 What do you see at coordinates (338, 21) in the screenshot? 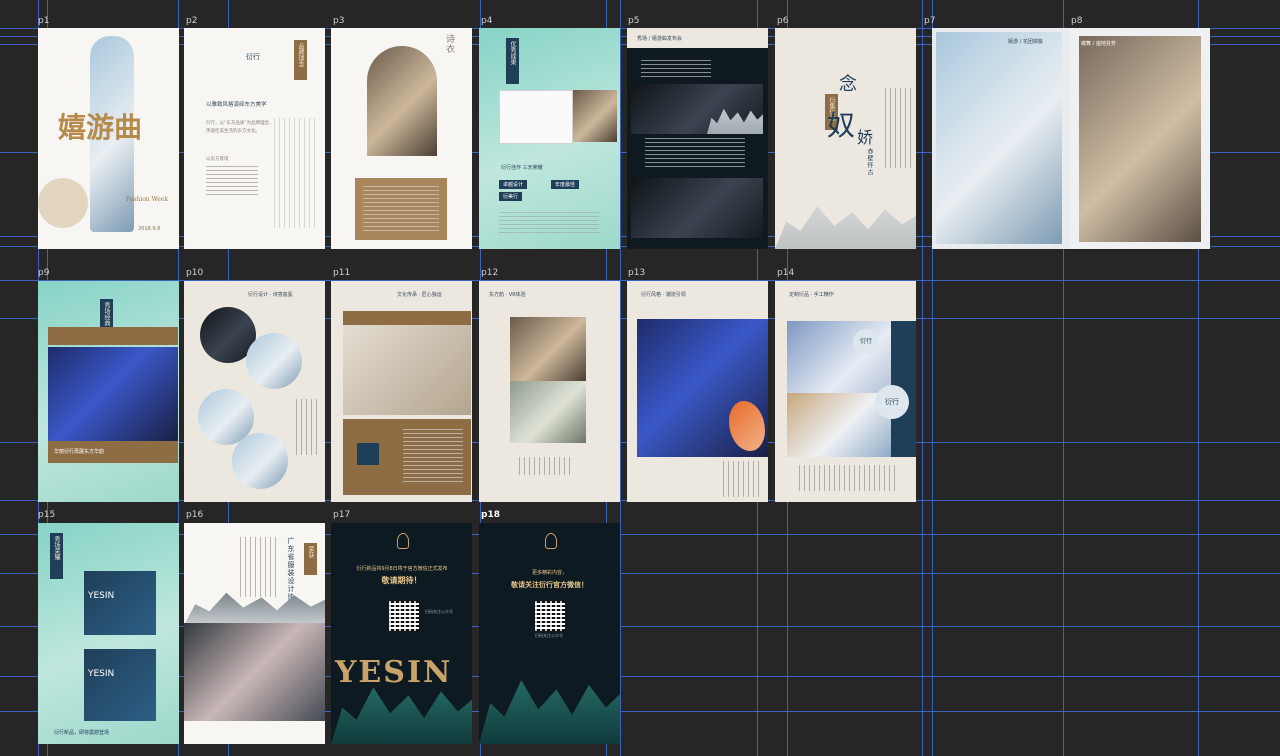
I see `artboard-label-p3: p3` at bounding box center [338, 21].